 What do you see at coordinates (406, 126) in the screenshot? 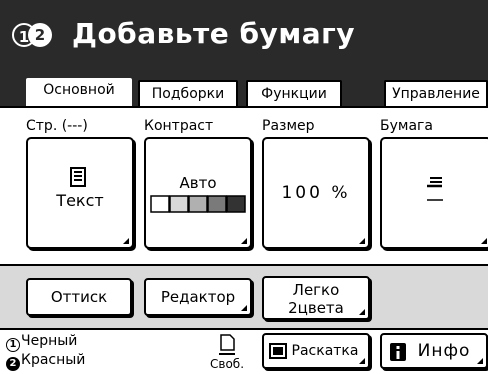
I see `paper-label: Бумага` at bounding box center [406, 126].